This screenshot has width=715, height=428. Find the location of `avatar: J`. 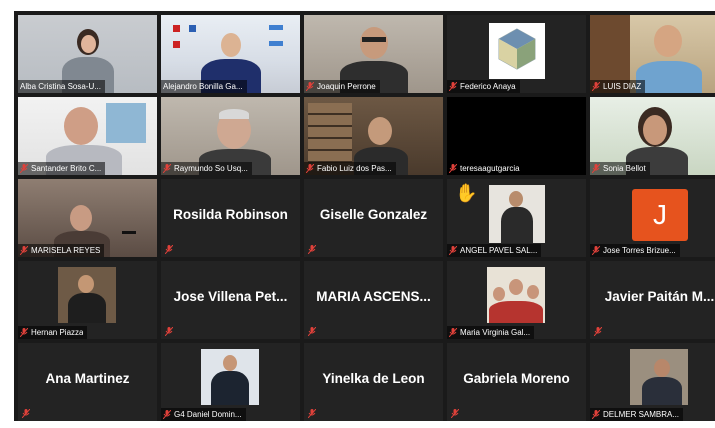

avatar: J is located at coordinates (660, 215).